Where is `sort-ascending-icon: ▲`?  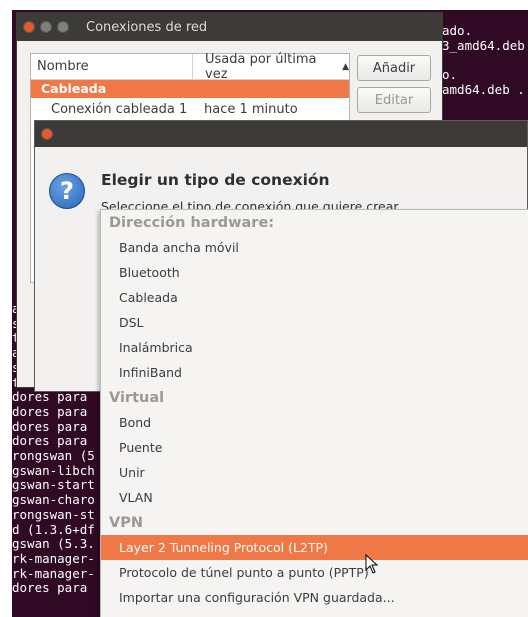 sort-ascending-icon: ▲ is located at coordinates (345, 66).